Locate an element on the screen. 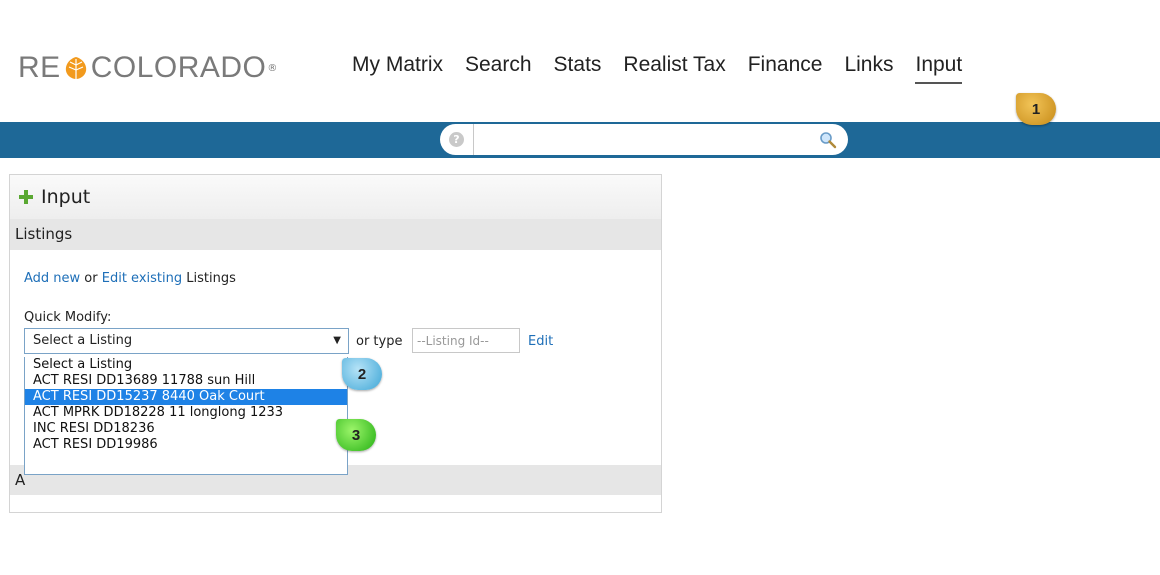 The width and height of the screenshot is (1160, 575). add-edit-line: Add new or Edit existing Listings is located at coordinates (130, 278).